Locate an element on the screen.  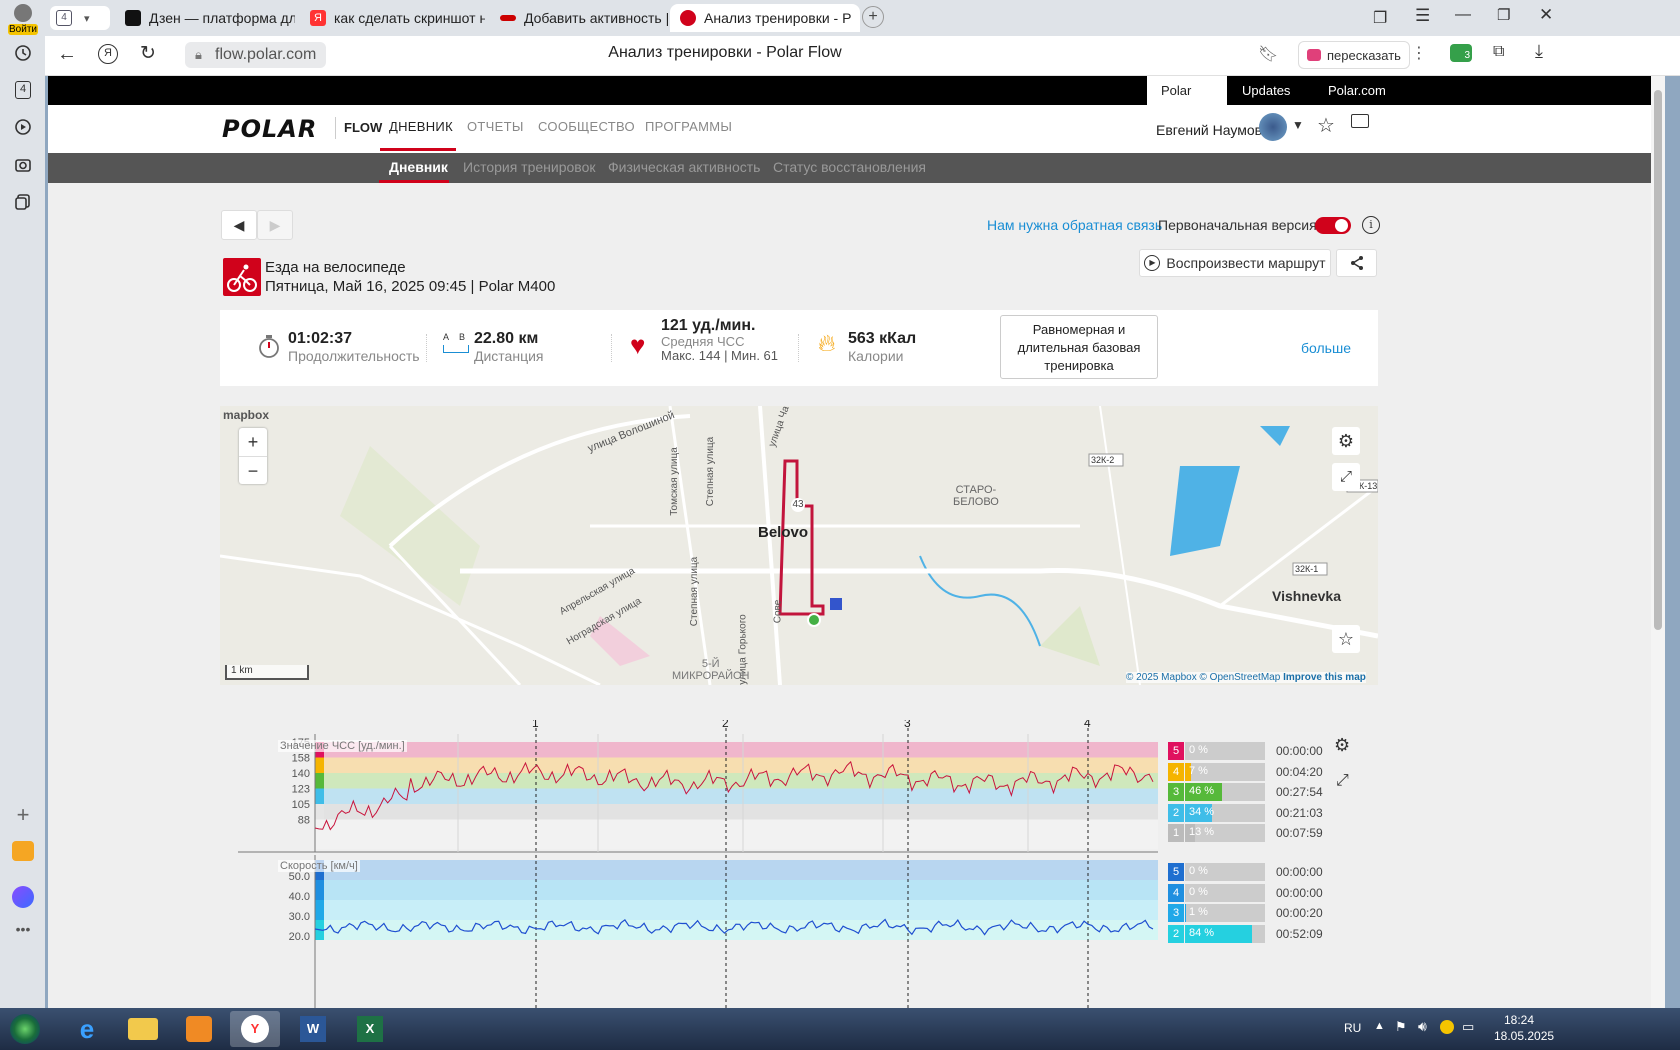
collections-icon is located at coordinates (23, 202).